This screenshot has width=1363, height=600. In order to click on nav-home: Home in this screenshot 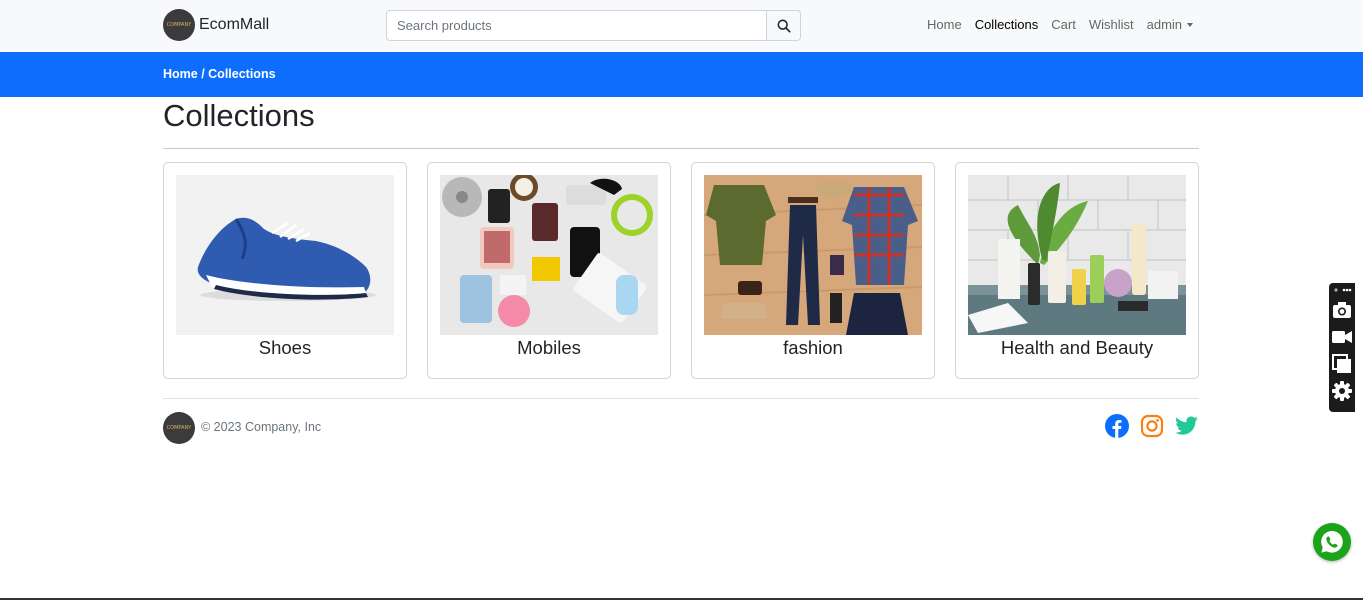, I will do `click(944, 24)`.